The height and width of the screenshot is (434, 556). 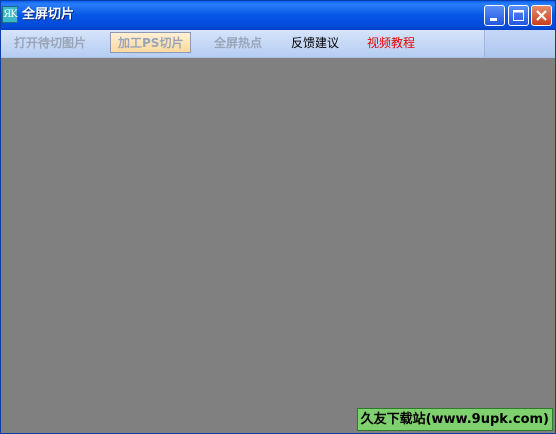 I want to click on window-title: 全屏切片, so click(x=48, y=14).